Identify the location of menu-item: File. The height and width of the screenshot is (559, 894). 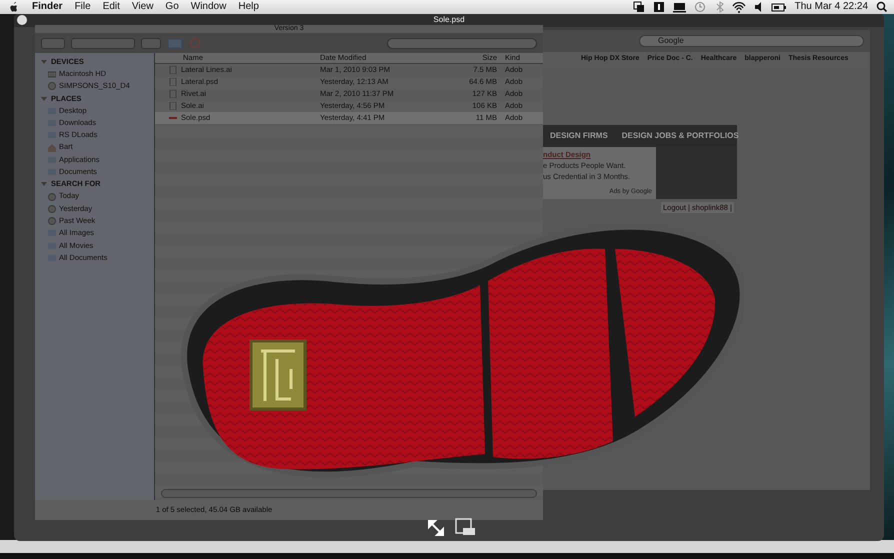
(82, 7).